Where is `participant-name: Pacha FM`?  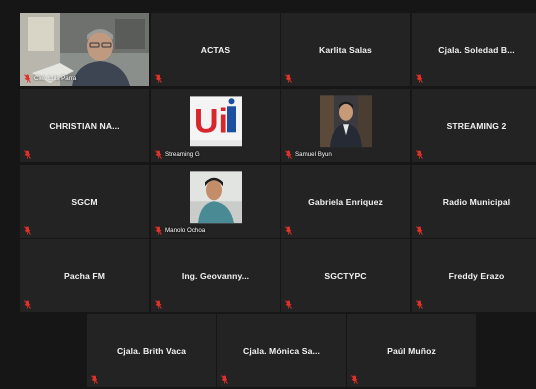 participant-name: Pacha FM is located at coordinates (84, 275).